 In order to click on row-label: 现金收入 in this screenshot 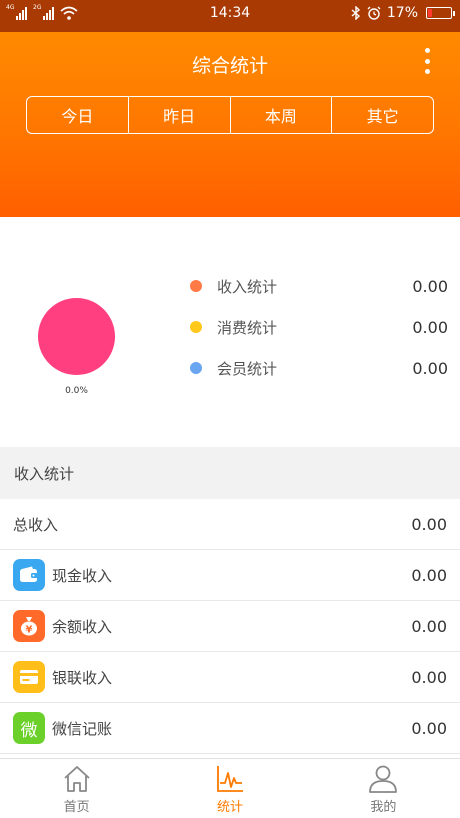, I will do `click(82, 575)`.